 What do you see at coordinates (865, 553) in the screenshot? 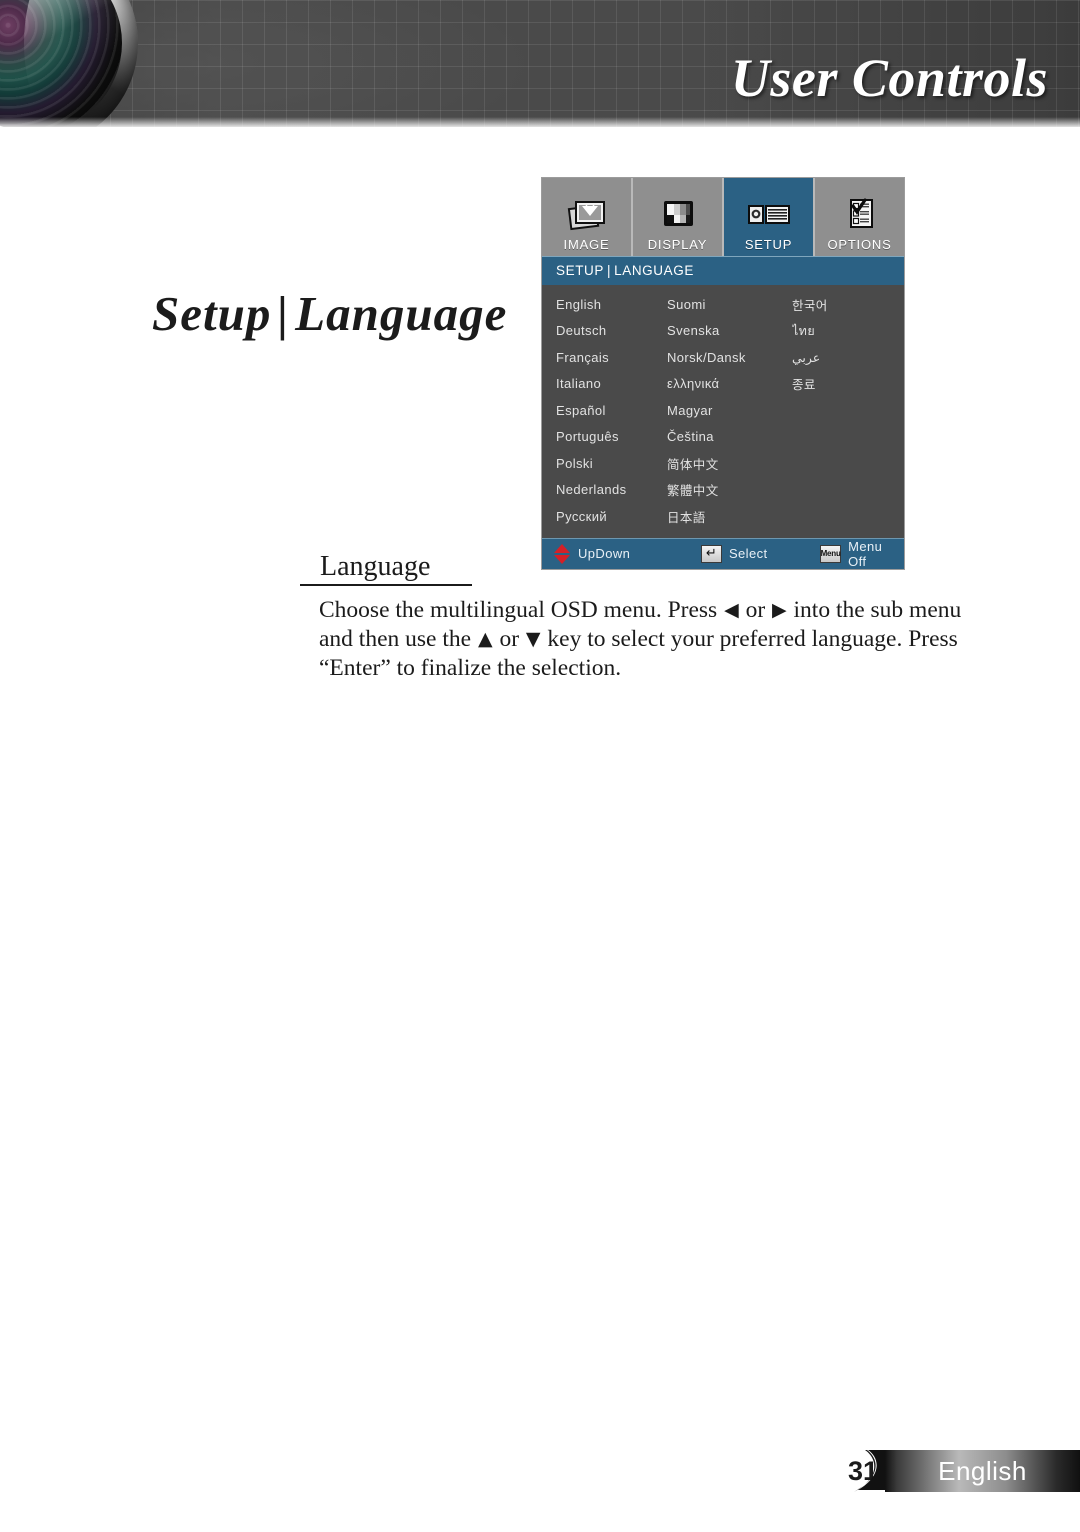
I see `osd-footer-menu-off-label: Menu Off` at bounding box center [865, 553].